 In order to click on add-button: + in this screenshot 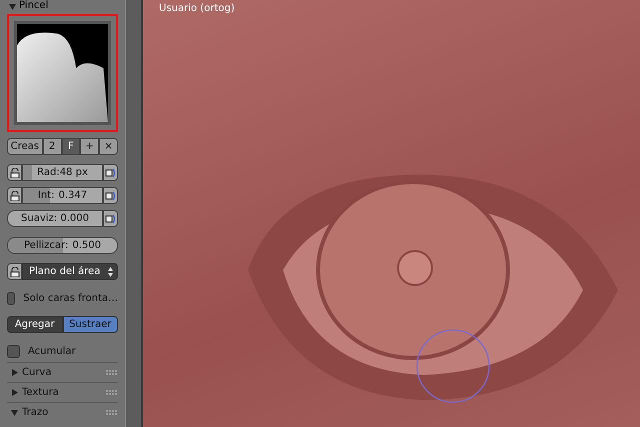, I will do `click(90, 146)`.